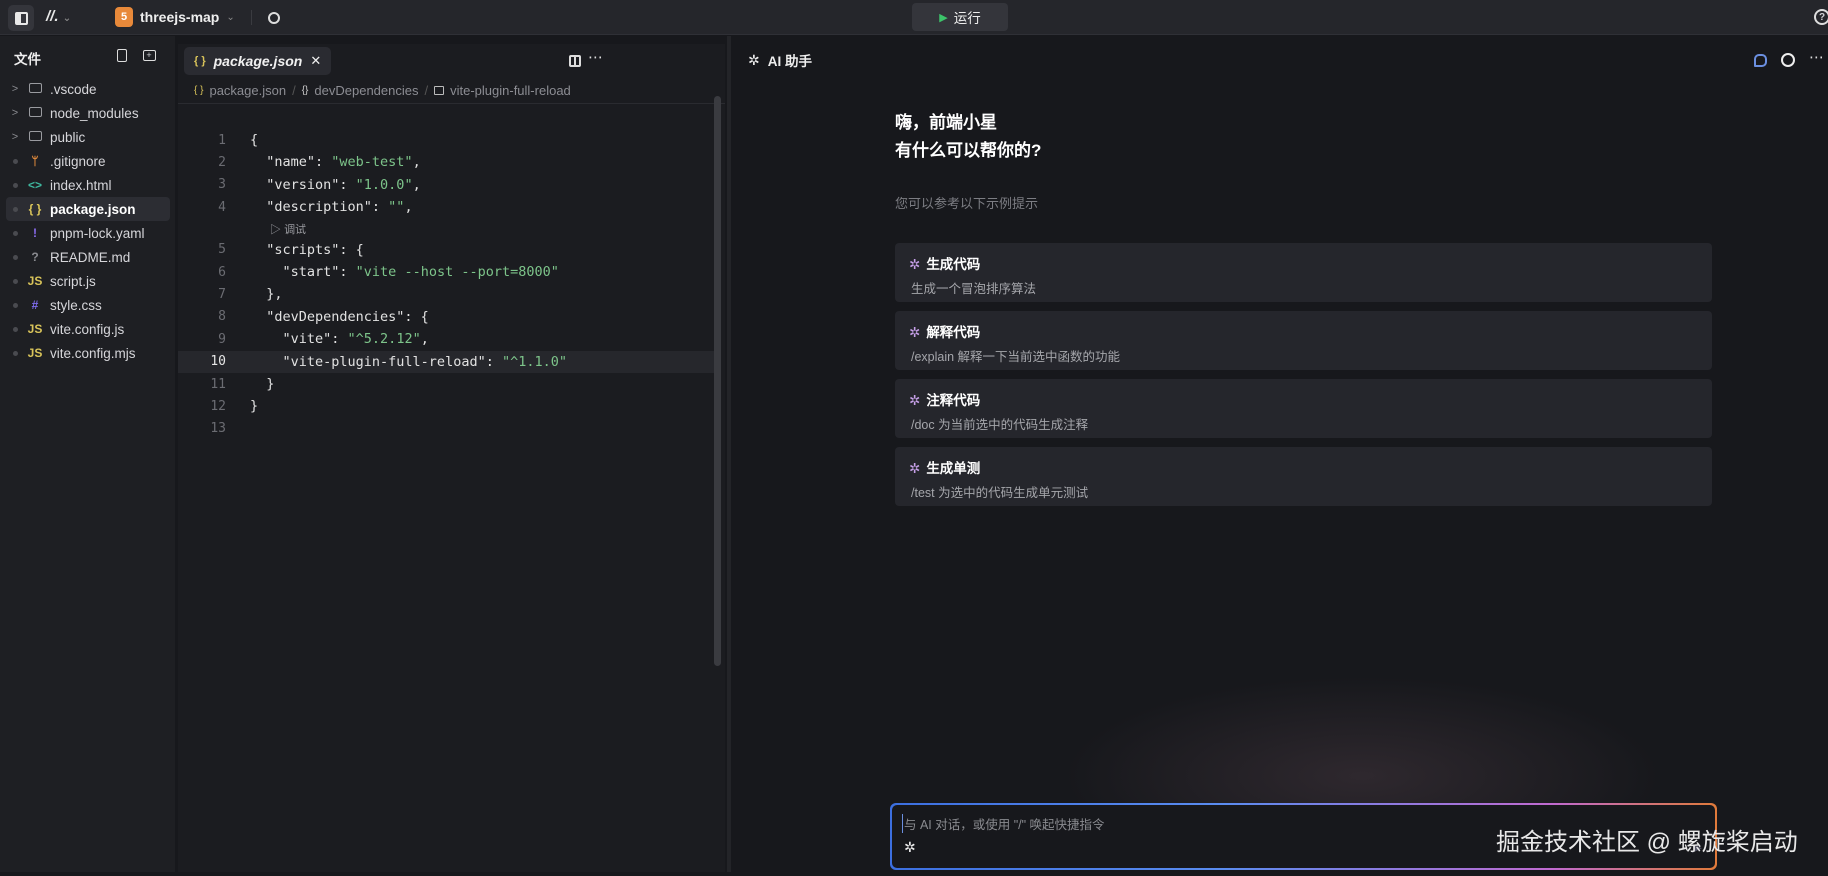  I want to click on chevron-right-icon: >, so click(15, 137).